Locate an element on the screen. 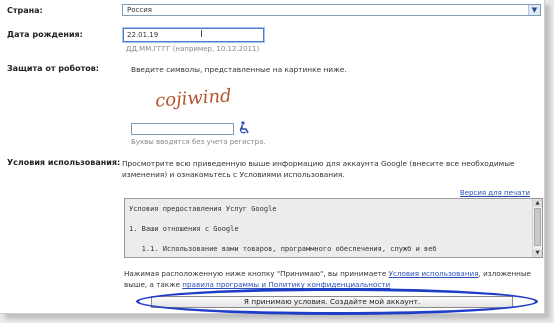 This screenshot has height=323, width=554. captcha-case-hint: Буквы вводятся без учета регистра. is located at coordinates (198, 142).